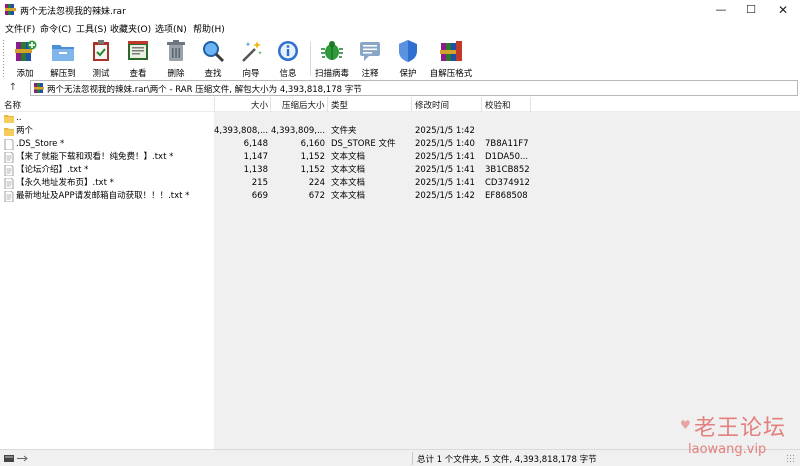 The height and width of the screenshot is (466, 800). What do you see at coordinates (209, 28) in the screenshot?
I see `menu-help: 帮助(H)` at bounding box center [209, 28].